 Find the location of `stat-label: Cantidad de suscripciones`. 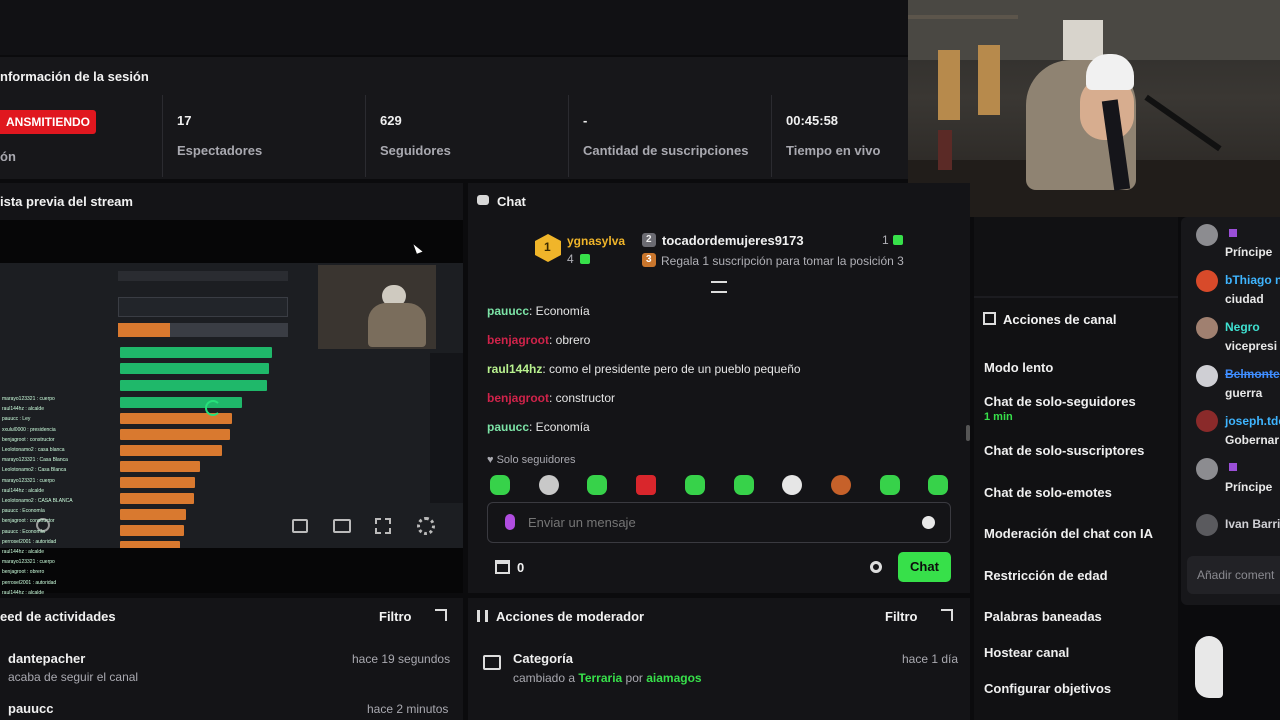

stat-label: Cantidad de suscripciones is located at coordinates (666, 150).